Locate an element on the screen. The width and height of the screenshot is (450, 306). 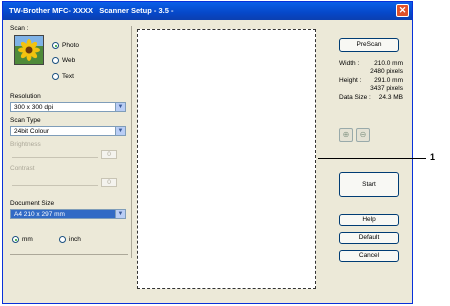
unit-inch-radio is located at coordinates (62, 239).